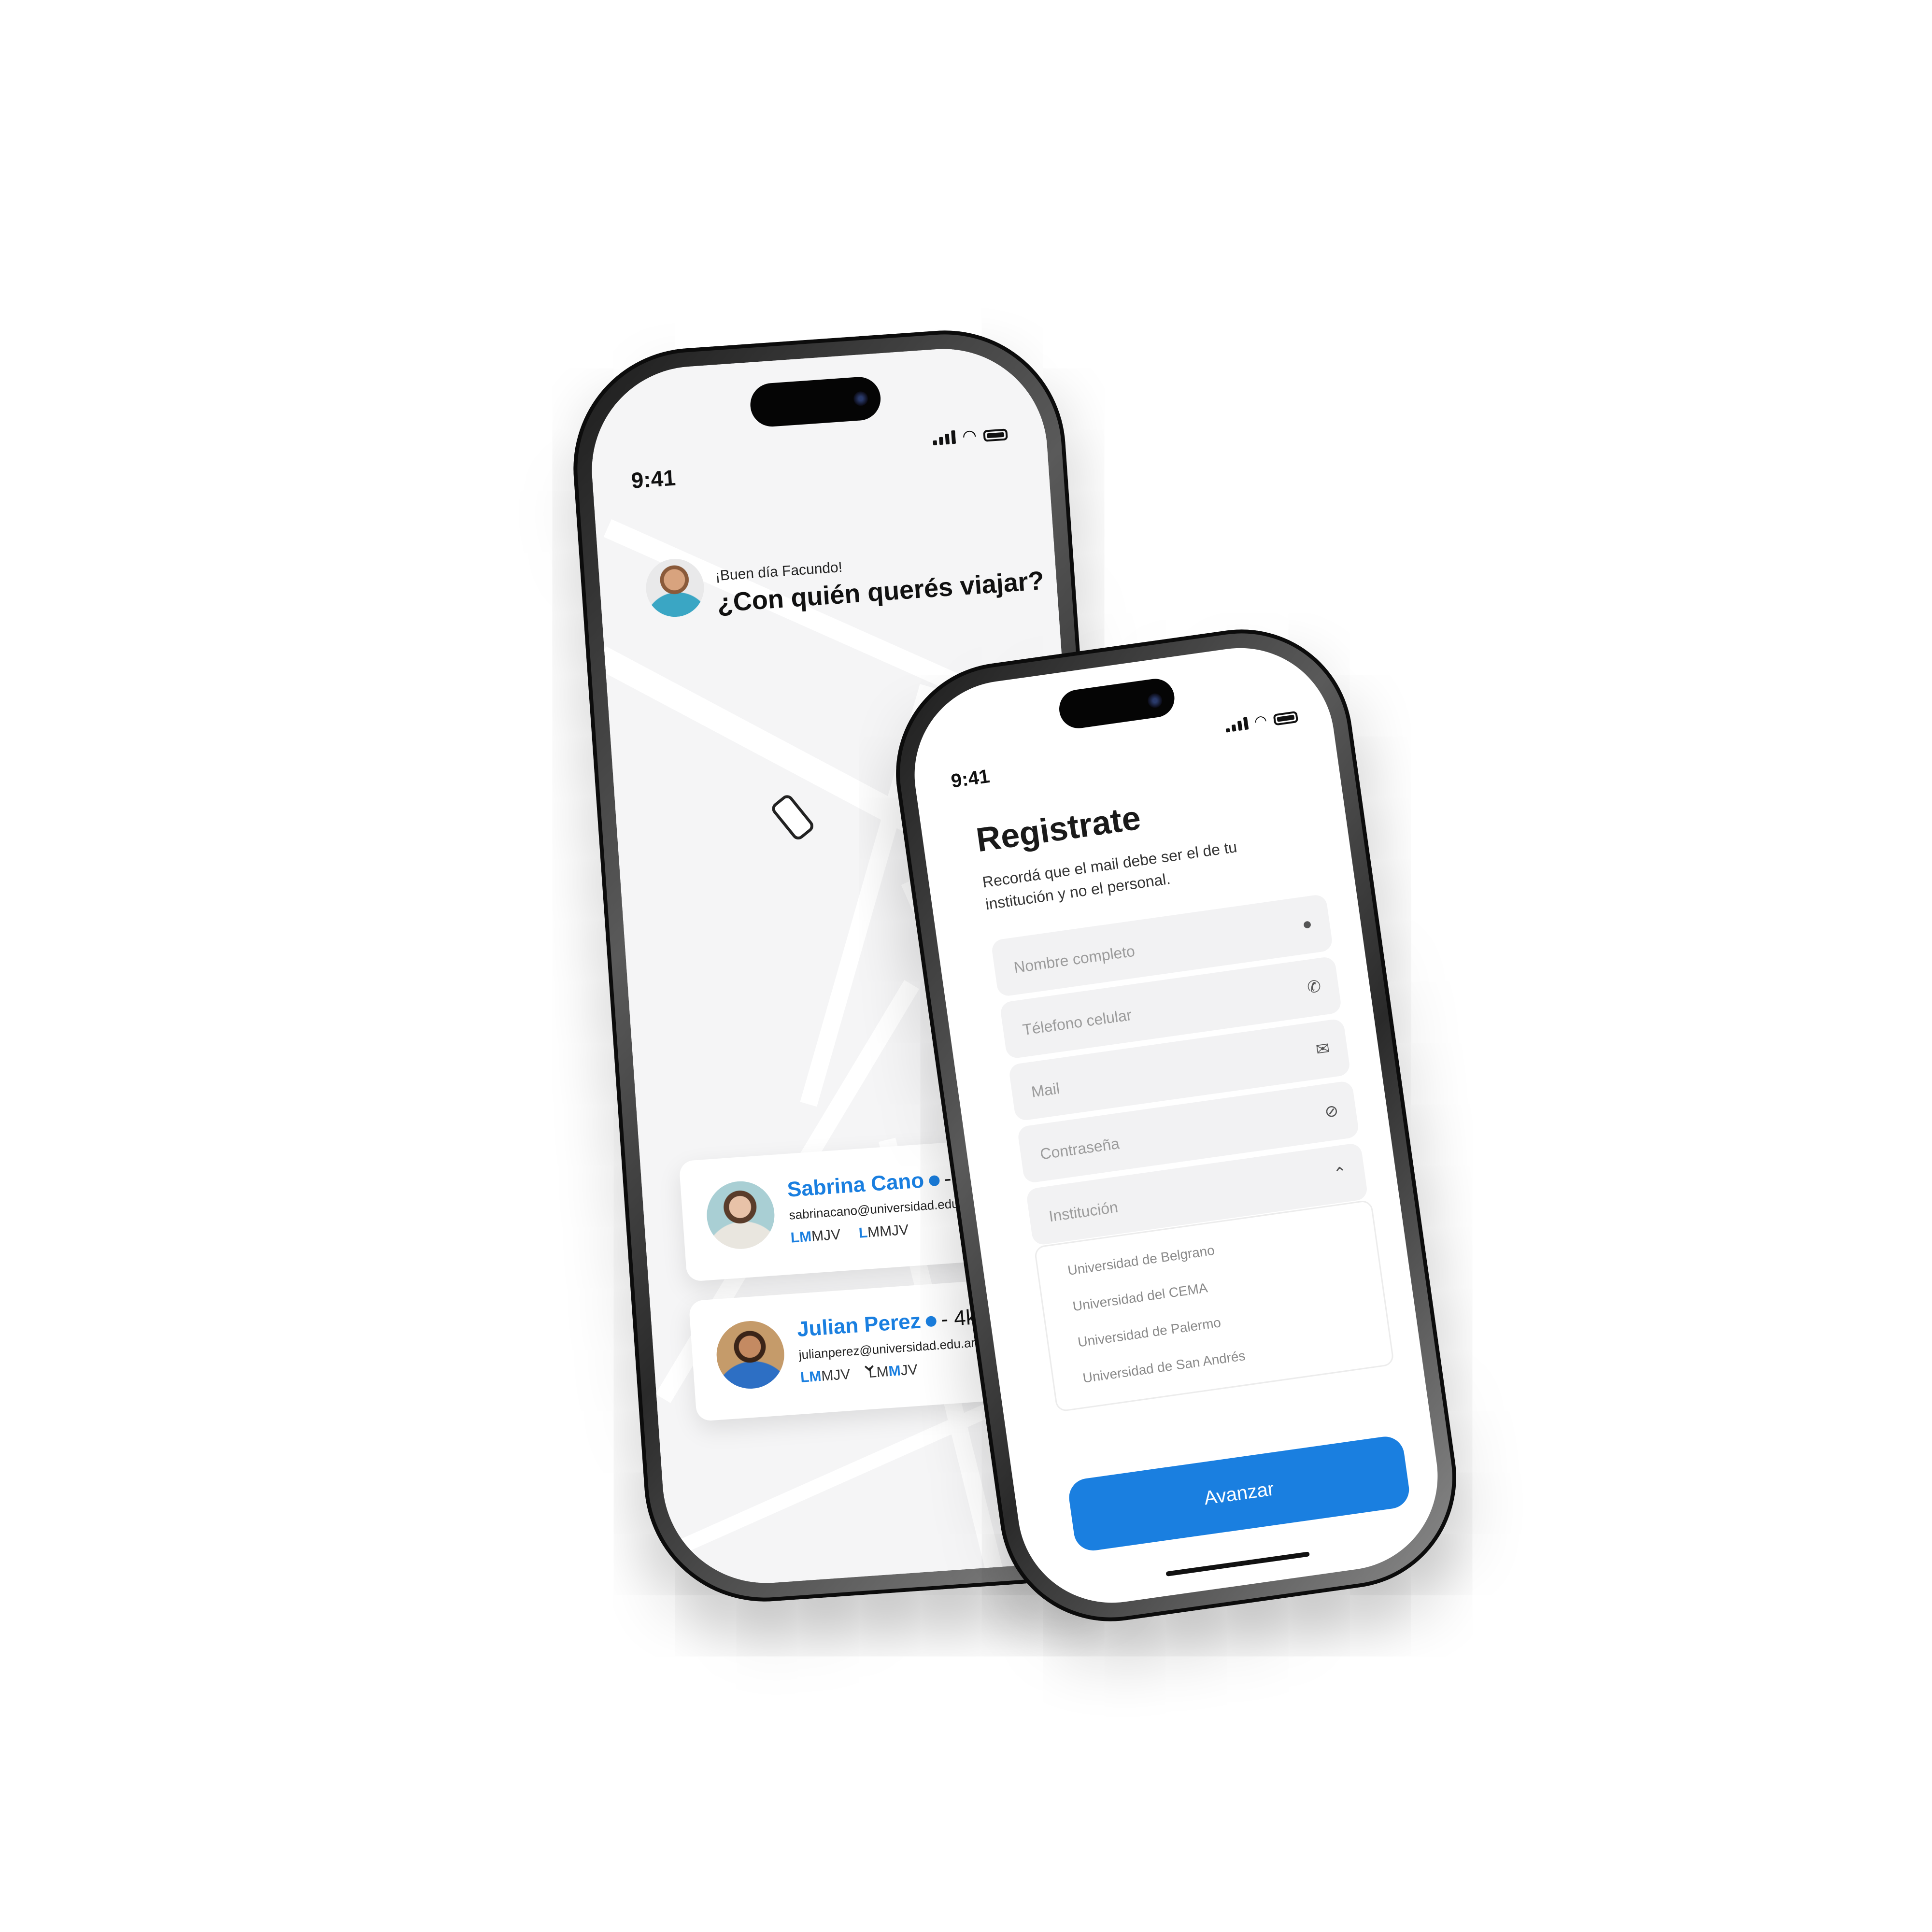  Describe the element at coordinates (1331, 1111) in the screenshot. I see `eye-off-icon: ⊘` at that location.